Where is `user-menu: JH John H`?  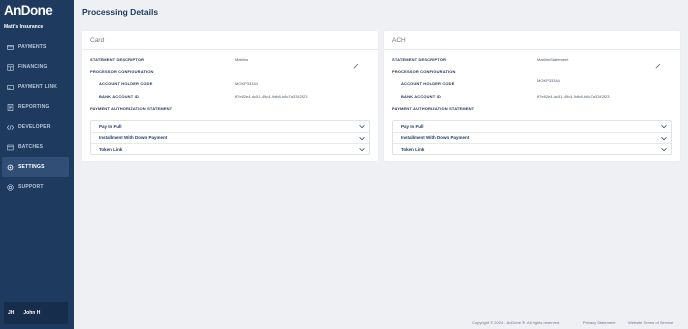 user-menu: JH John H is located at coordinates (36, 313).